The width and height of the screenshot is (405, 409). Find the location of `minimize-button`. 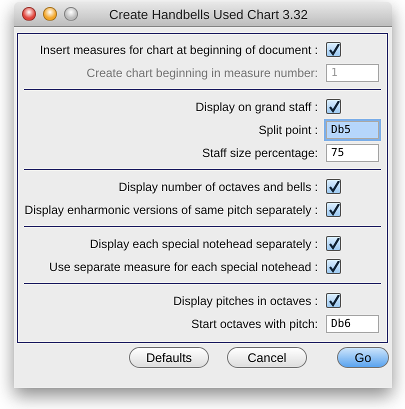

minimize-button is located at coordinates (50, 14).